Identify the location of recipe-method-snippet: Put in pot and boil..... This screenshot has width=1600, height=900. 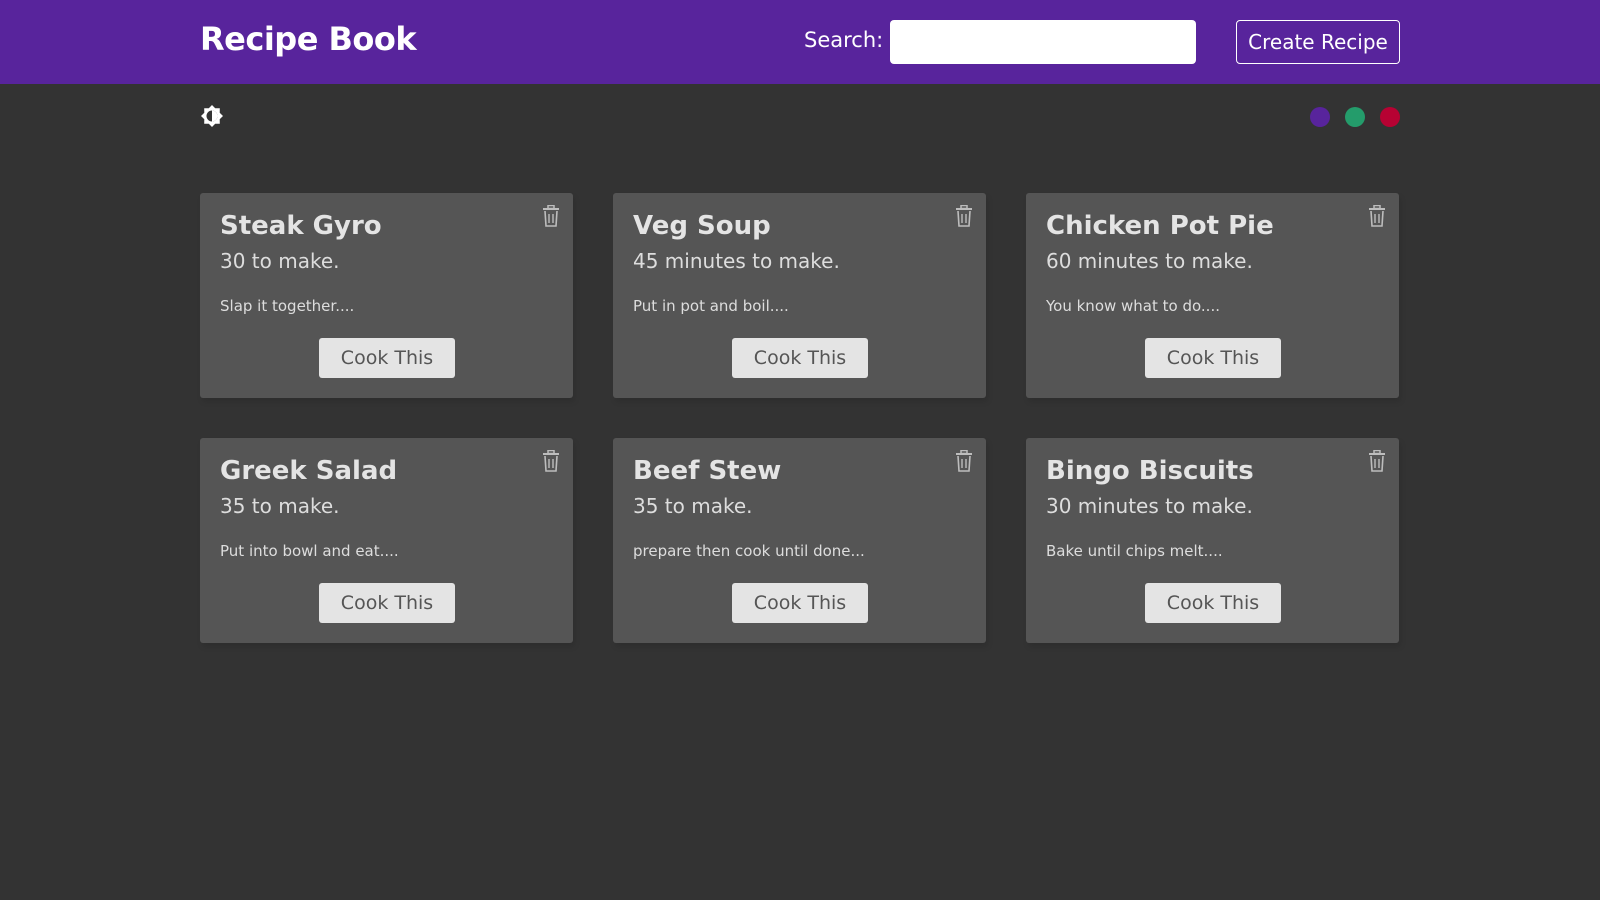
(711, 306).